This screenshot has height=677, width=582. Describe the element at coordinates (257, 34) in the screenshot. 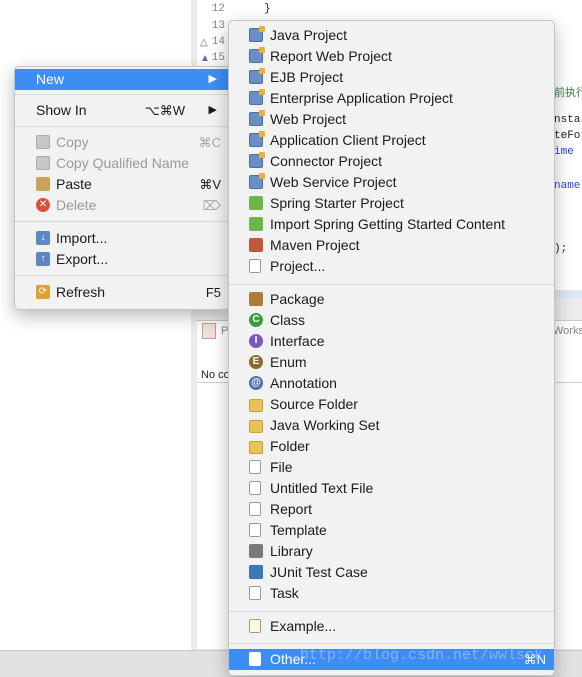

I see `java-project-icon` at that location.